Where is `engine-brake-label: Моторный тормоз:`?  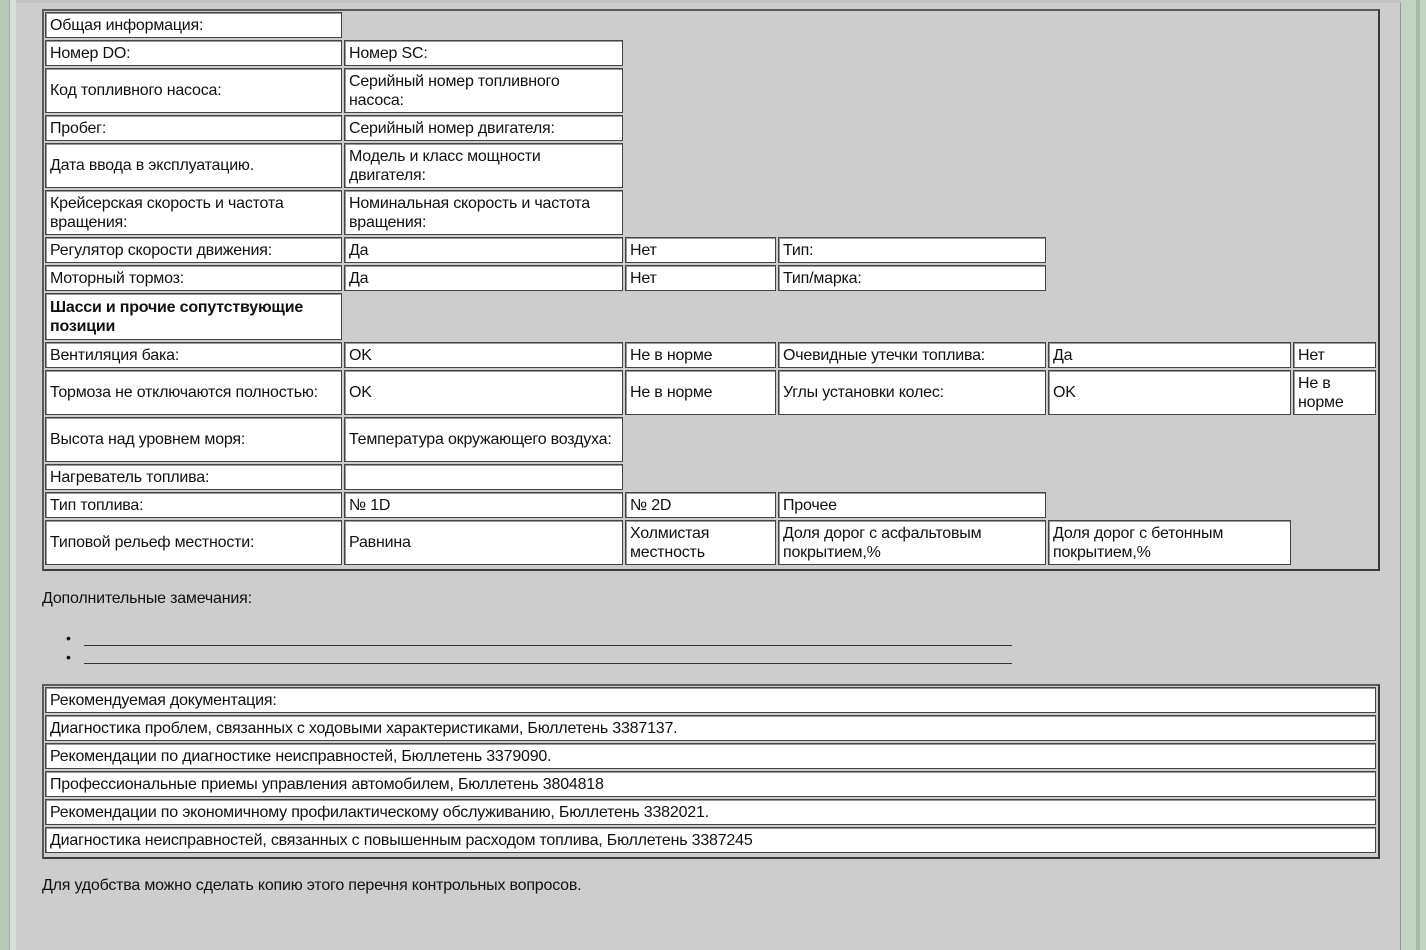 engine-brake-label: Моторный тормоз: is located at coordinates (193, 278).